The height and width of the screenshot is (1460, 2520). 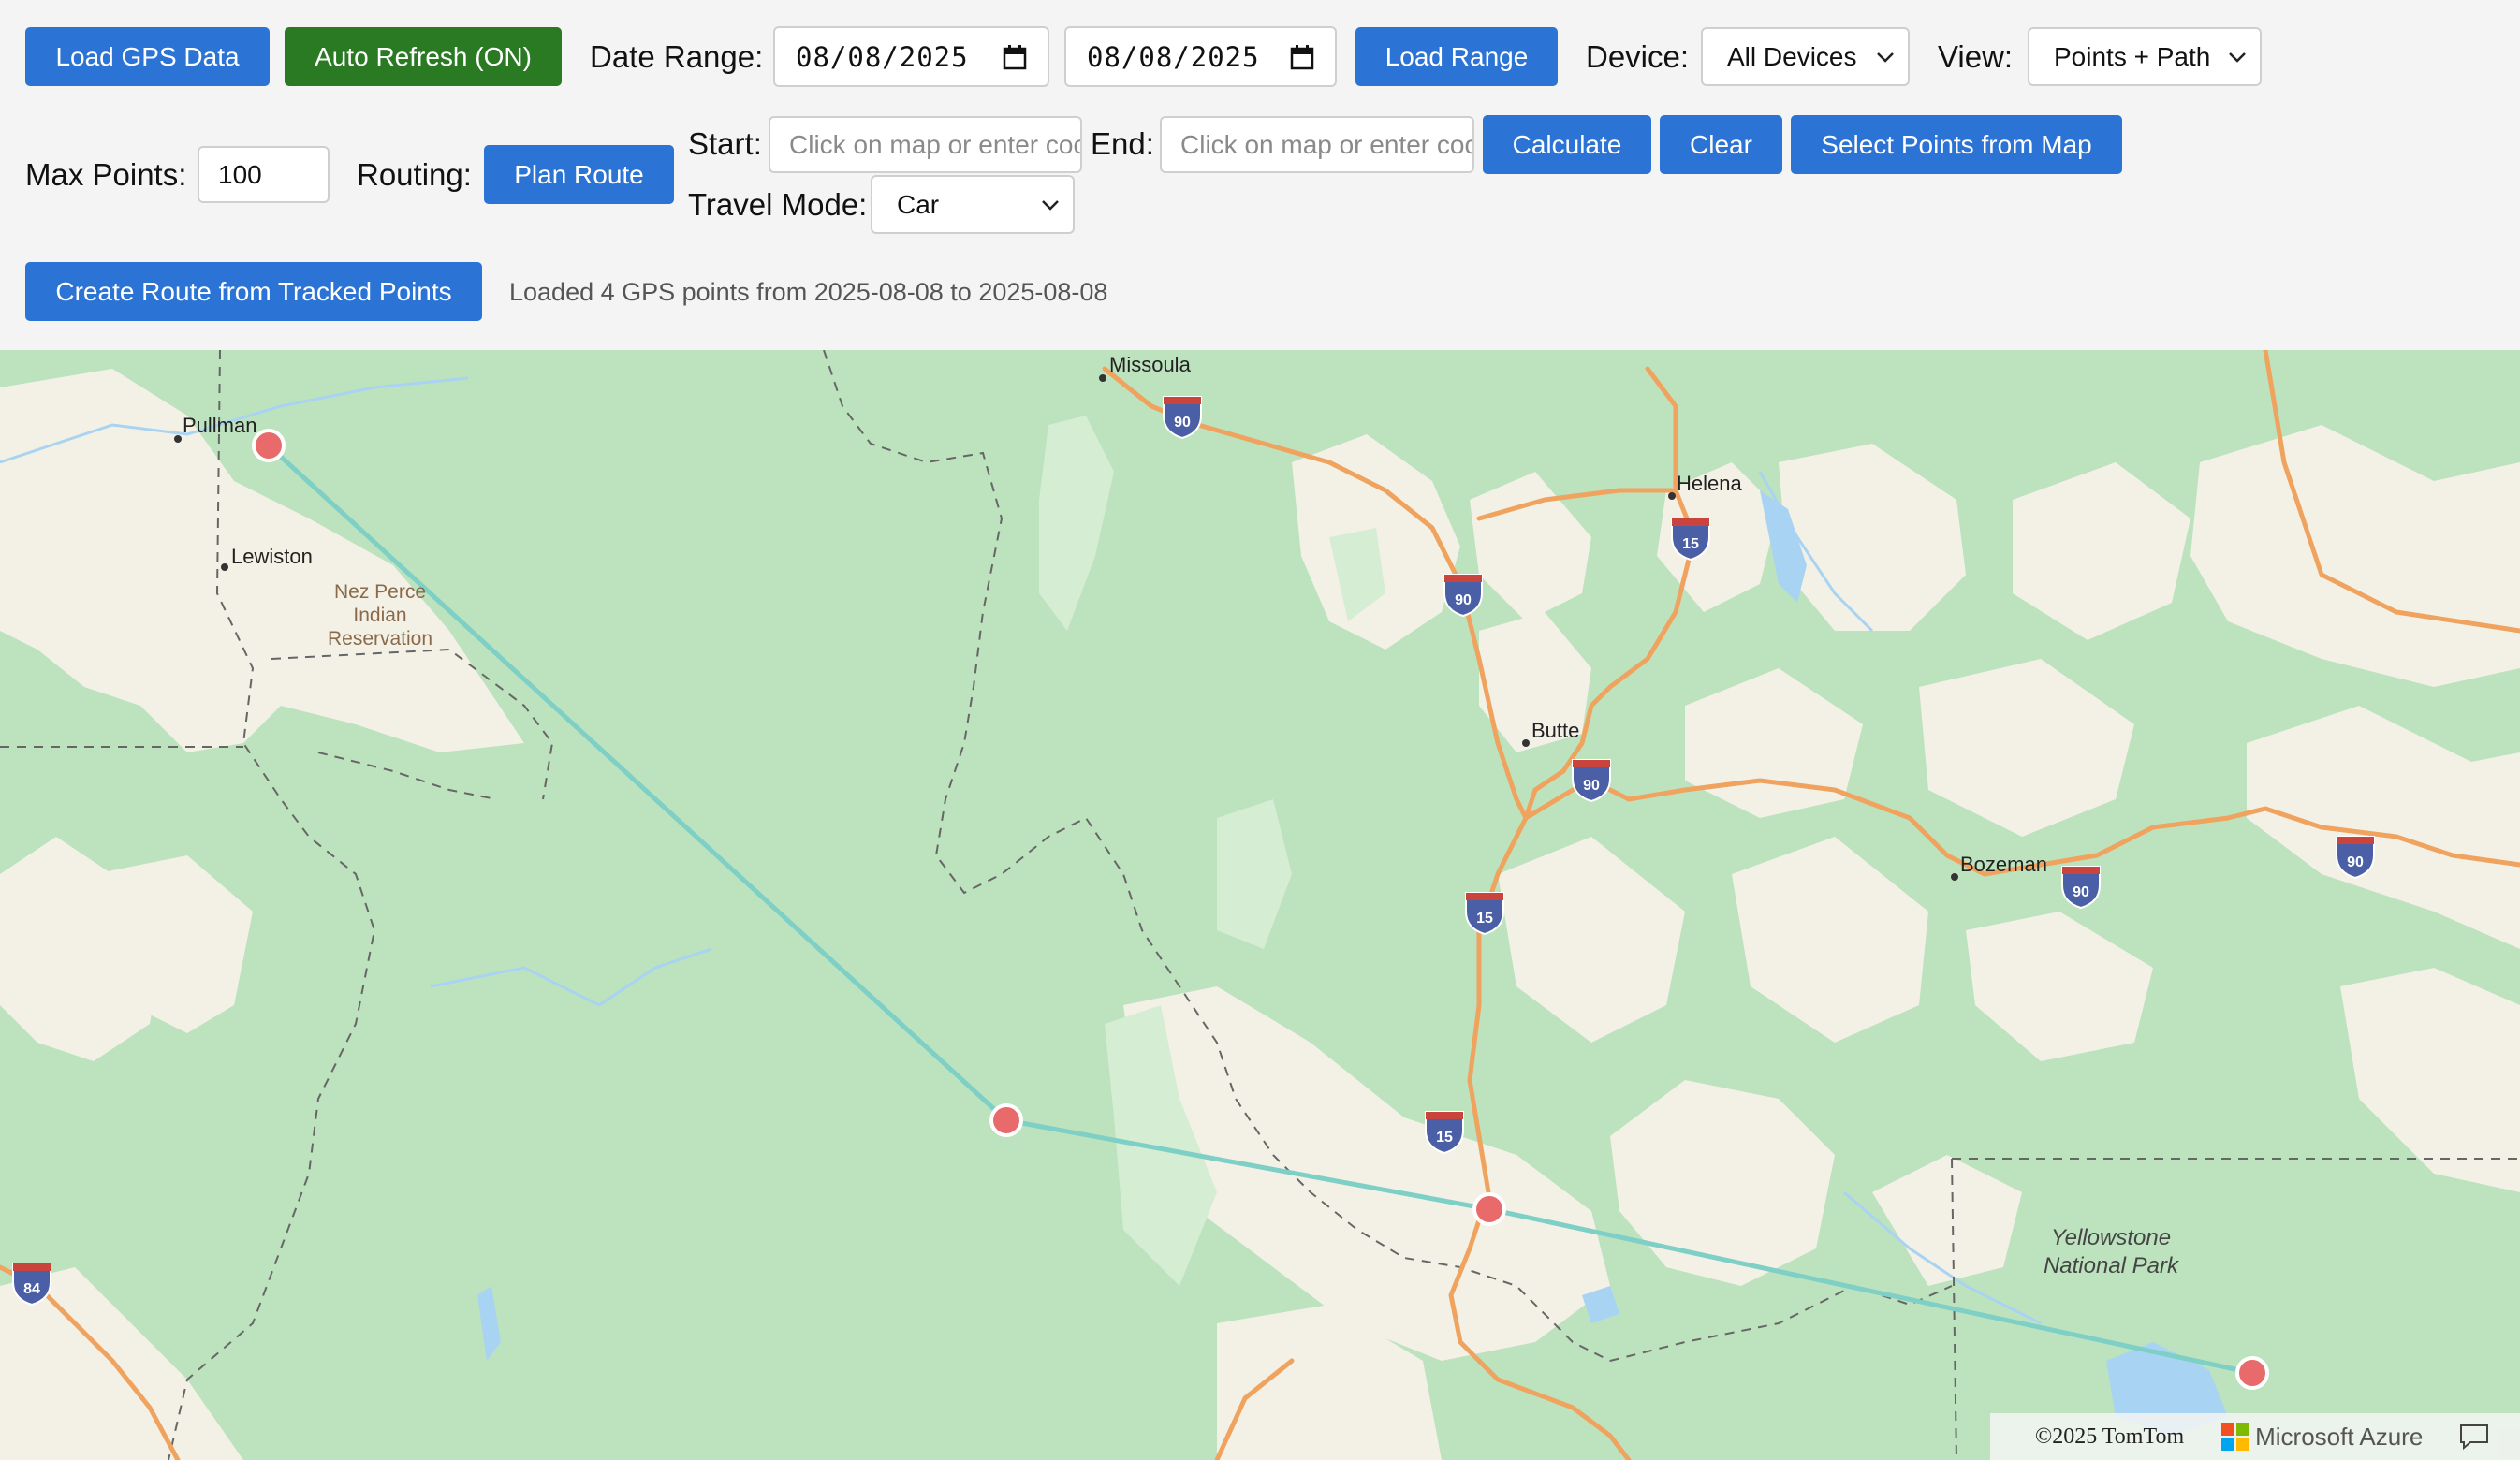 I want to click on view-label: View:, so click(x=1976, y=57).